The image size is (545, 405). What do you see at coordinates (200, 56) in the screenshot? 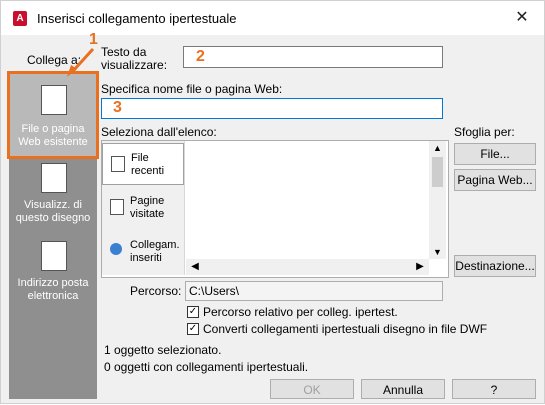
I see `callout-2: 2` at bounding box center [200, 56].